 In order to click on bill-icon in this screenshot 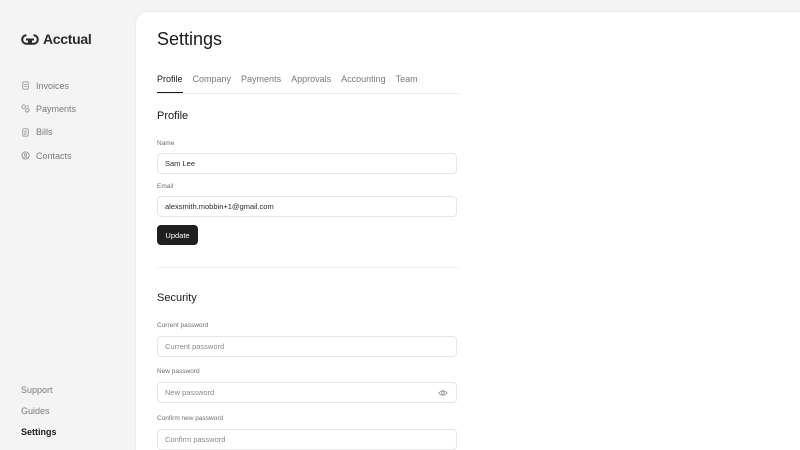, I will do `click(25, 132)`.